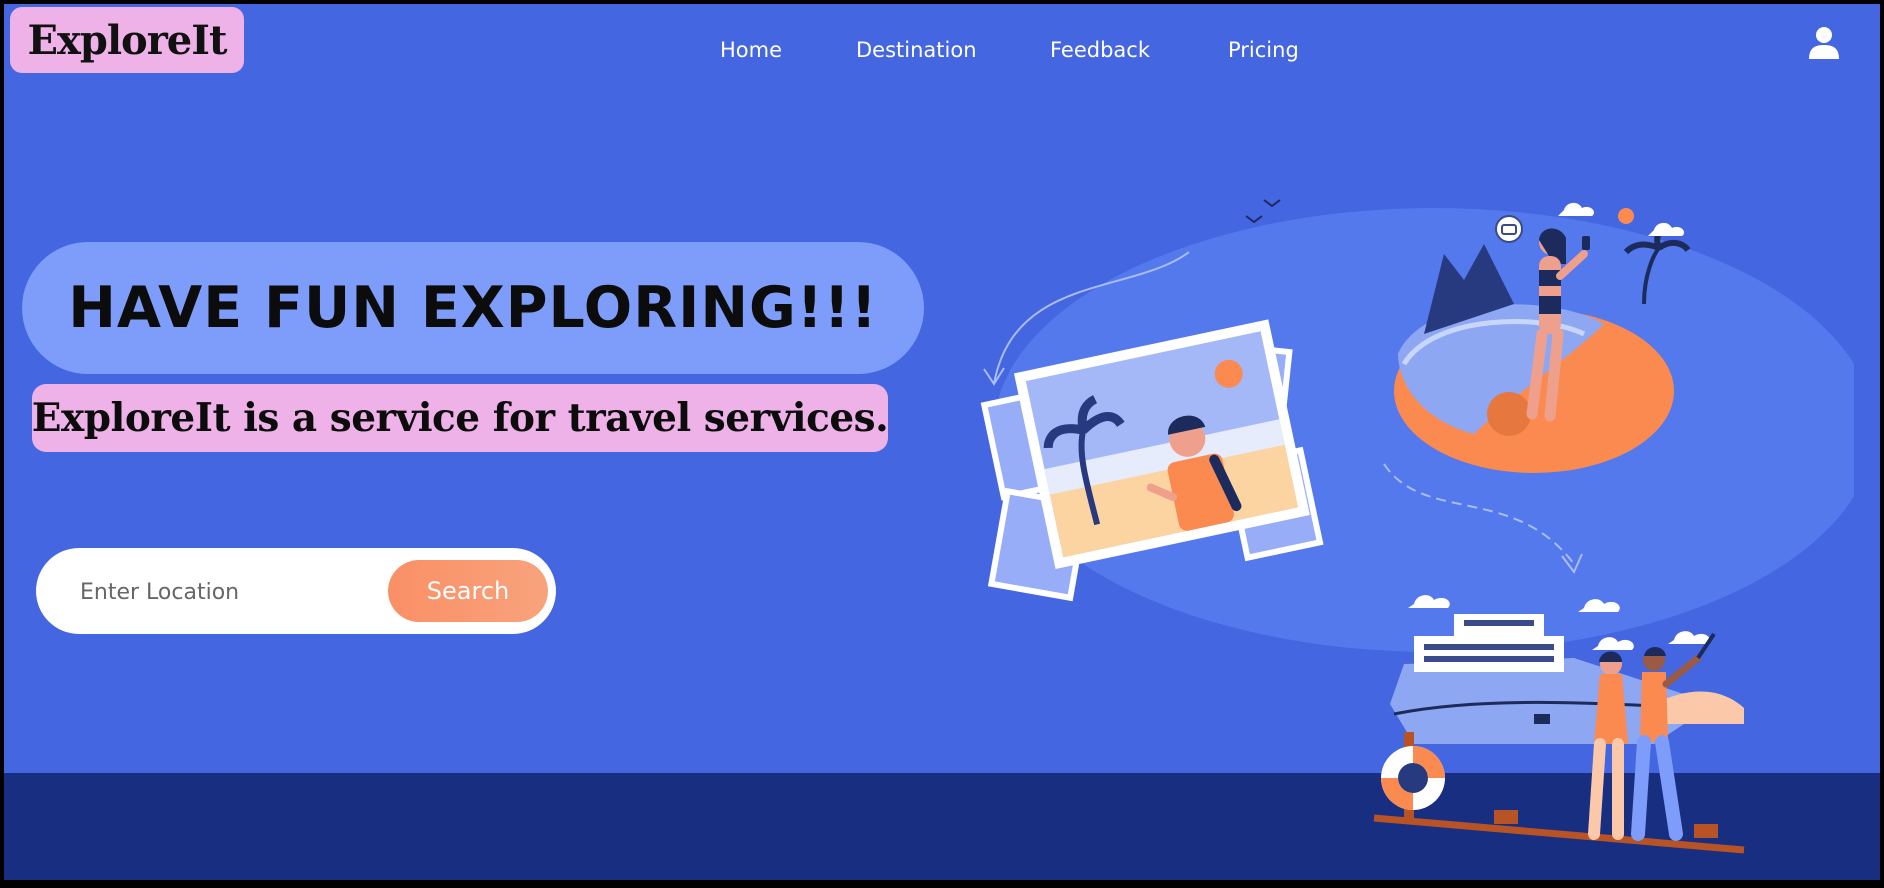 This screenshot has height=888, width=1884. Describe the element at coordinates (1100, 50) in the screenshot. I see `nav-item-feedback: Feedback` at that location.